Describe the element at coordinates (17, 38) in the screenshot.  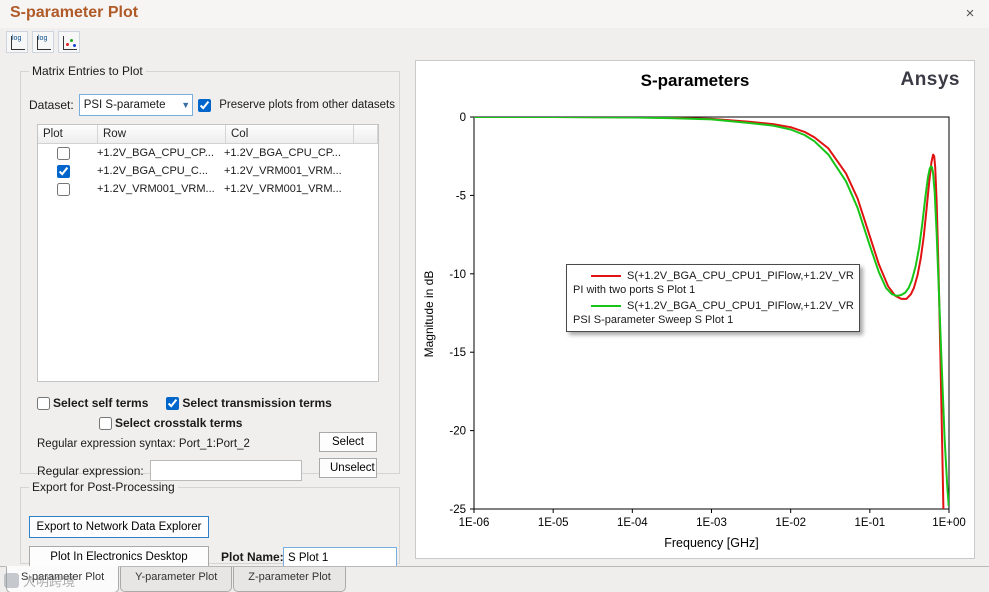
I see `log-x-label: log` at that location.